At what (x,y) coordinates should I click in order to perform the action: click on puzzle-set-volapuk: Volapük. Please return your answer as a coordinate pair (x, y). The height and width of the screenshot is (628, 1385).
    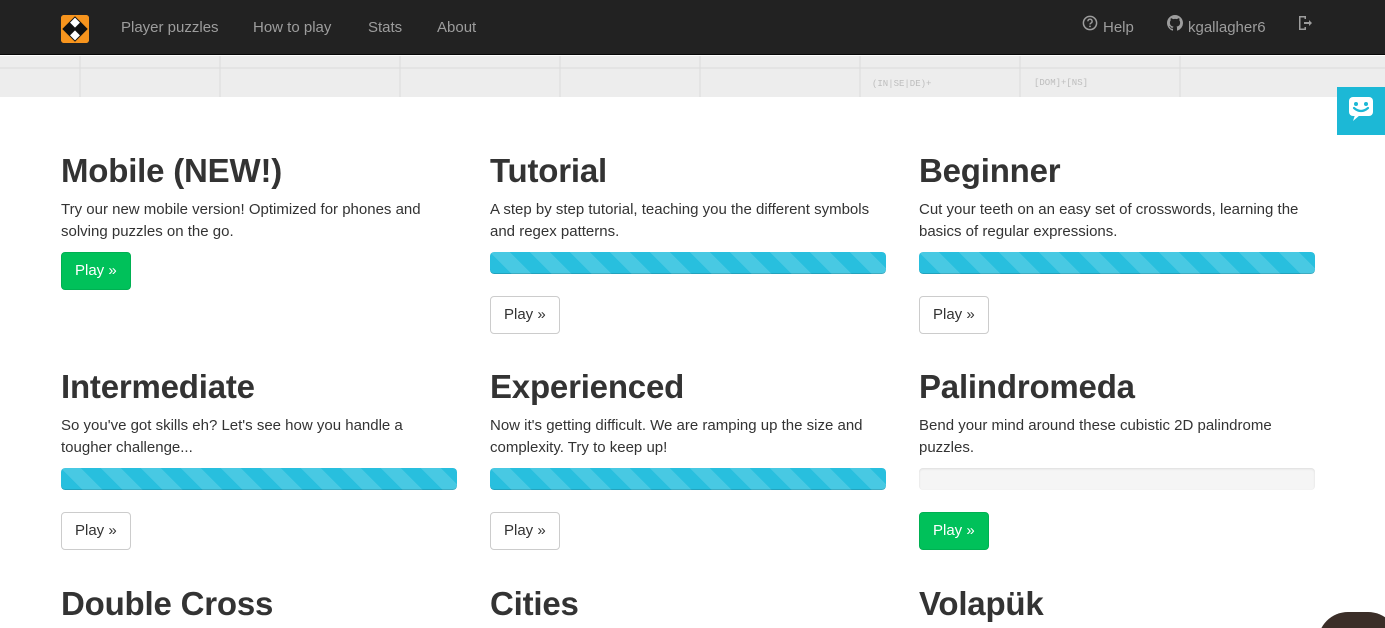
    Looking at the image, I should click on (1117, 604).